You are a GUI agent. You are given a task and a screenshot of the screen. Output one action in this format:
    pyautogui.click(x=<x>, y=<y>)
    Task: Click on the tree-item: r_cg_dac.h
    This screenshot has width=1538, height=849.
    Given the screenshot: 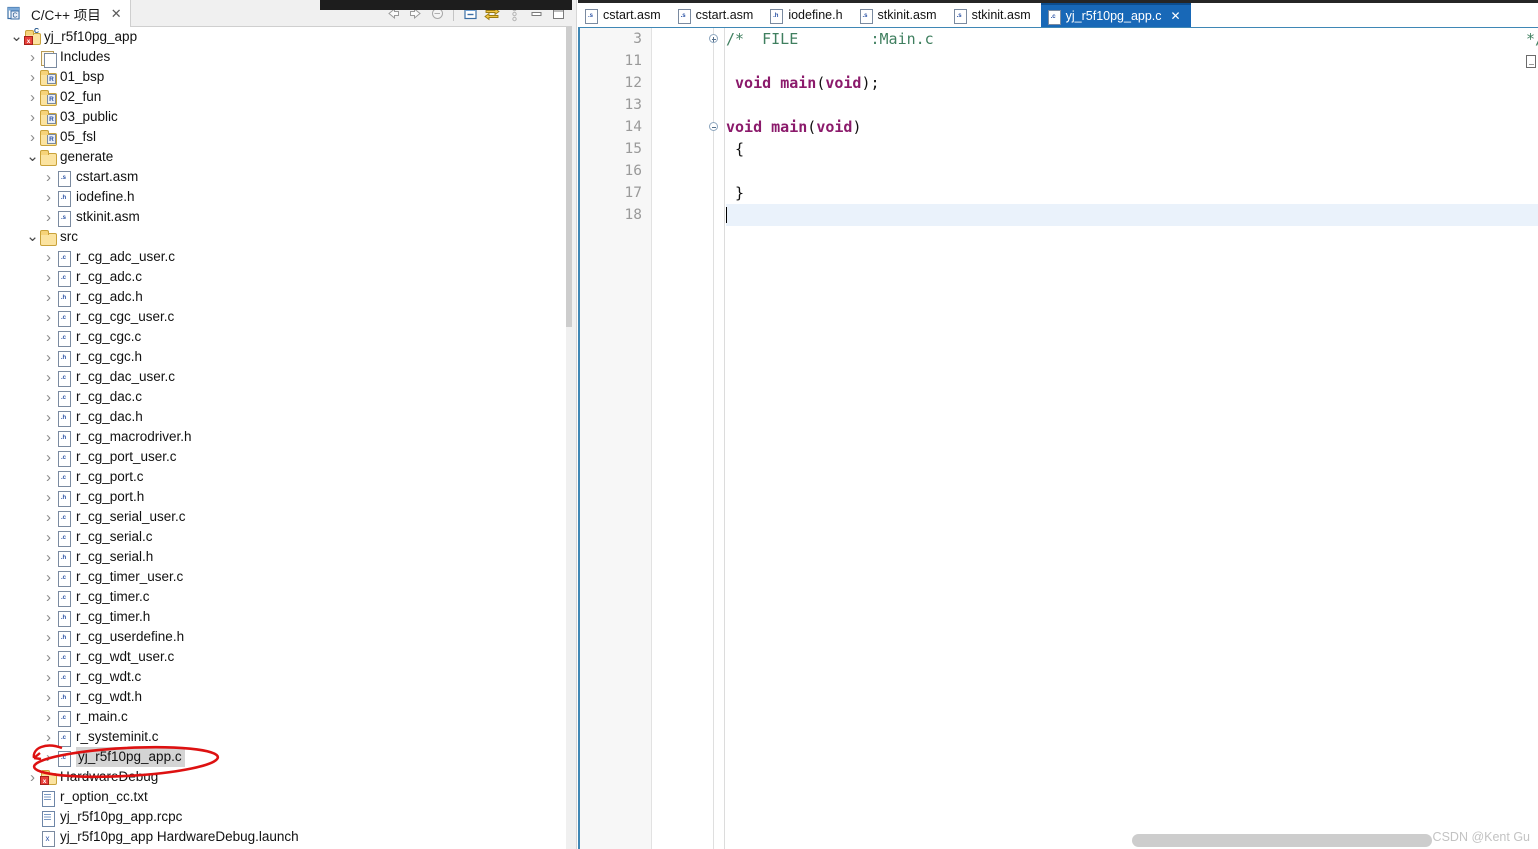 What is the action you would take?
    pyautogui.click(x=283, y=417)
    